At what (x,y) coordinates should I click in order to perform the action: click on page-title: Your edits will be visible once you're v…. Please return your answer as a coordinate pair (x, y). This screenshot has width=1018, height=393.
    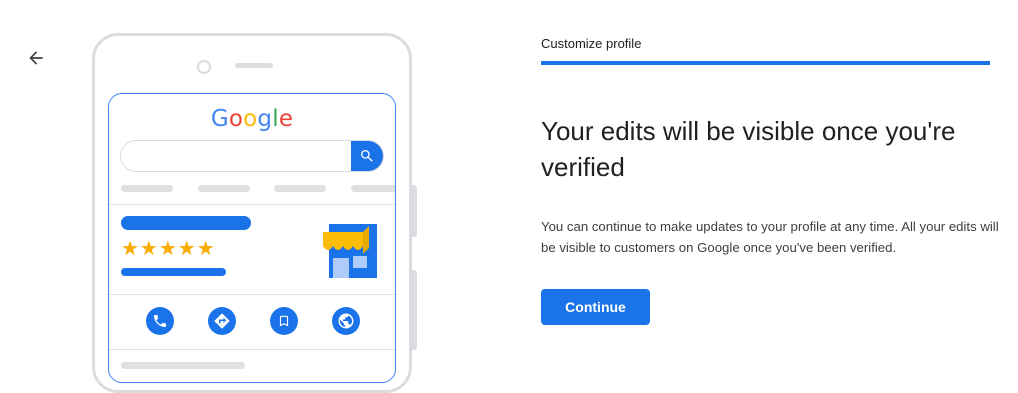
    Looking at the image, I should click on (748, 149).